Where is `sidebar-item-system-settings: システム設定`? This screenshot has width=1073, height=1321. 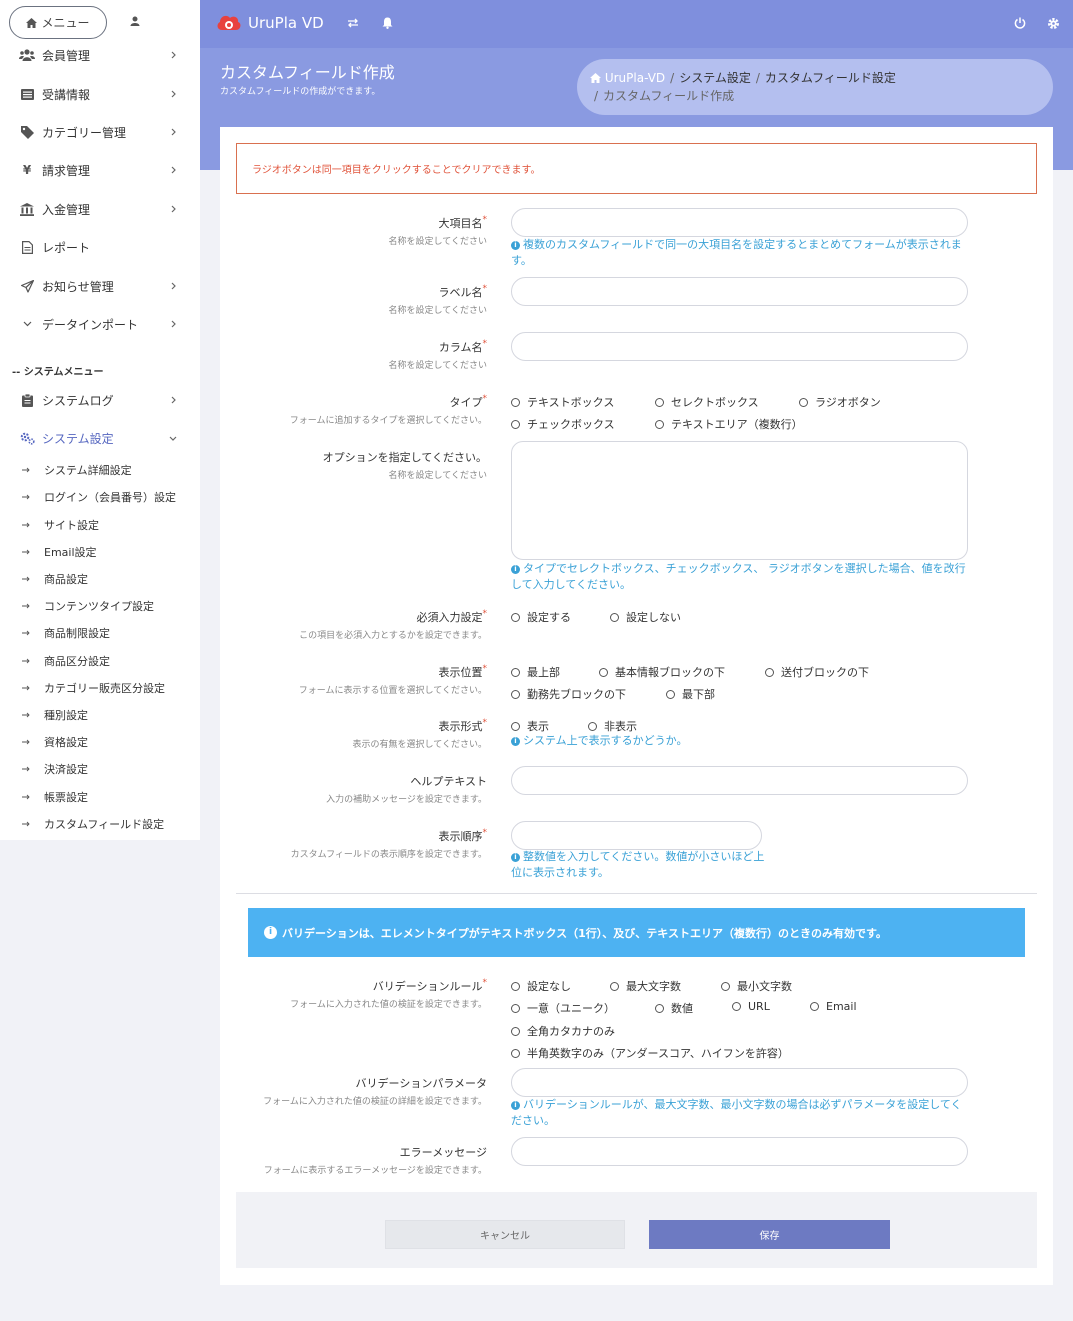
sidebar-item-system-settings: システム設定 is located at coordinates (100, 438).